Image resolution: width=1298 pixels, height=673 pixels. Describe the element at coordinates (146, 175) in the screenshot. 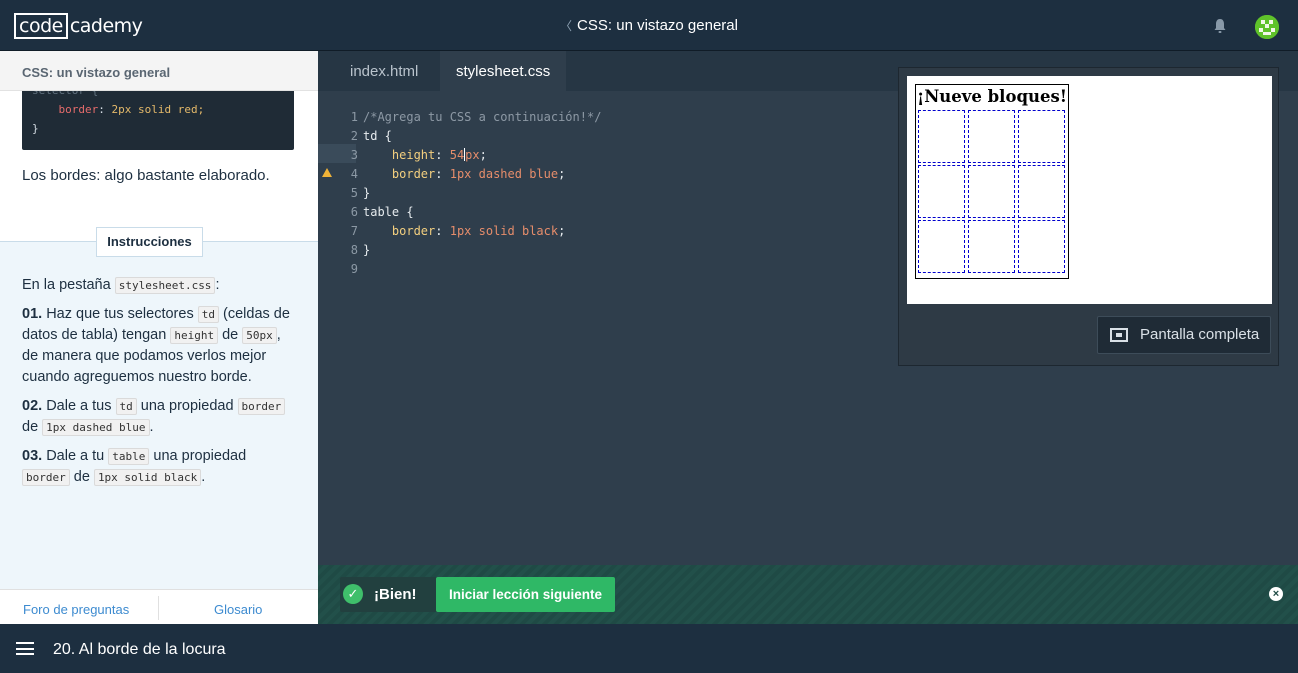

I see `lesson-text: Los bordes: algo bastante elaborado.` at that location.